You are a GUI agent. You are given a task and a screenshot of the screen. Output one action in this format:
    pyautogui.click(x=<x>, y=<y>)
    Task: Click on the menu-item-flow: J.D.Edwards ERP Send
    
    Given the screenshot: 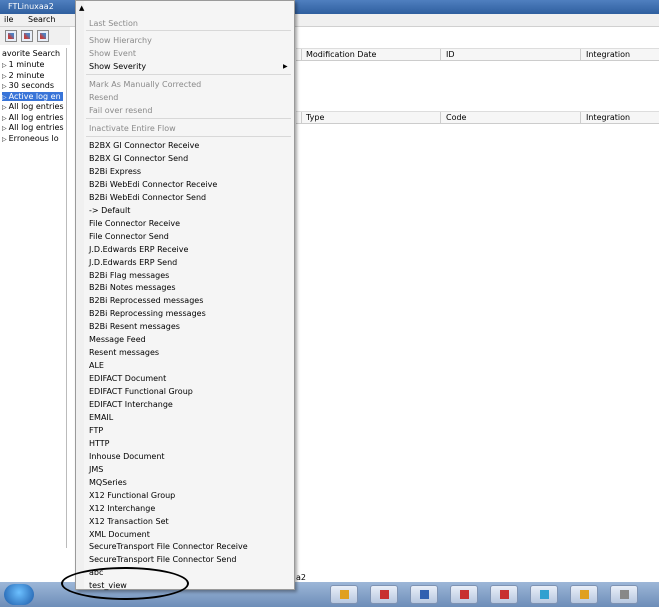 What is the action you would take?
    pyautogui.click(x=133, y=262)
    